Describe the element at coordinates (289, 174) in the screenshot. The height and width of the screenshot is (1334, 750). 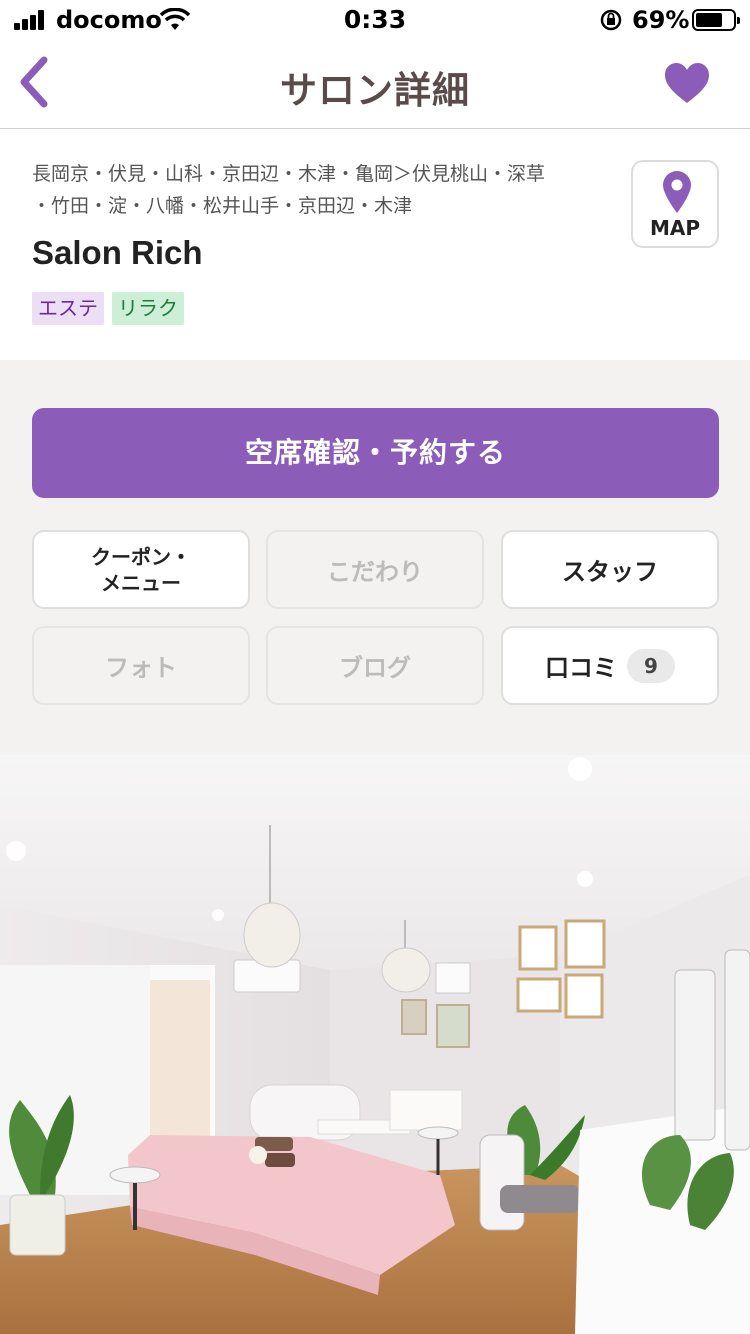
I see `area-line: 長岡京・伏見・山科・京田辺・木津・亀岡＞伏見桃山・深草` at that location.